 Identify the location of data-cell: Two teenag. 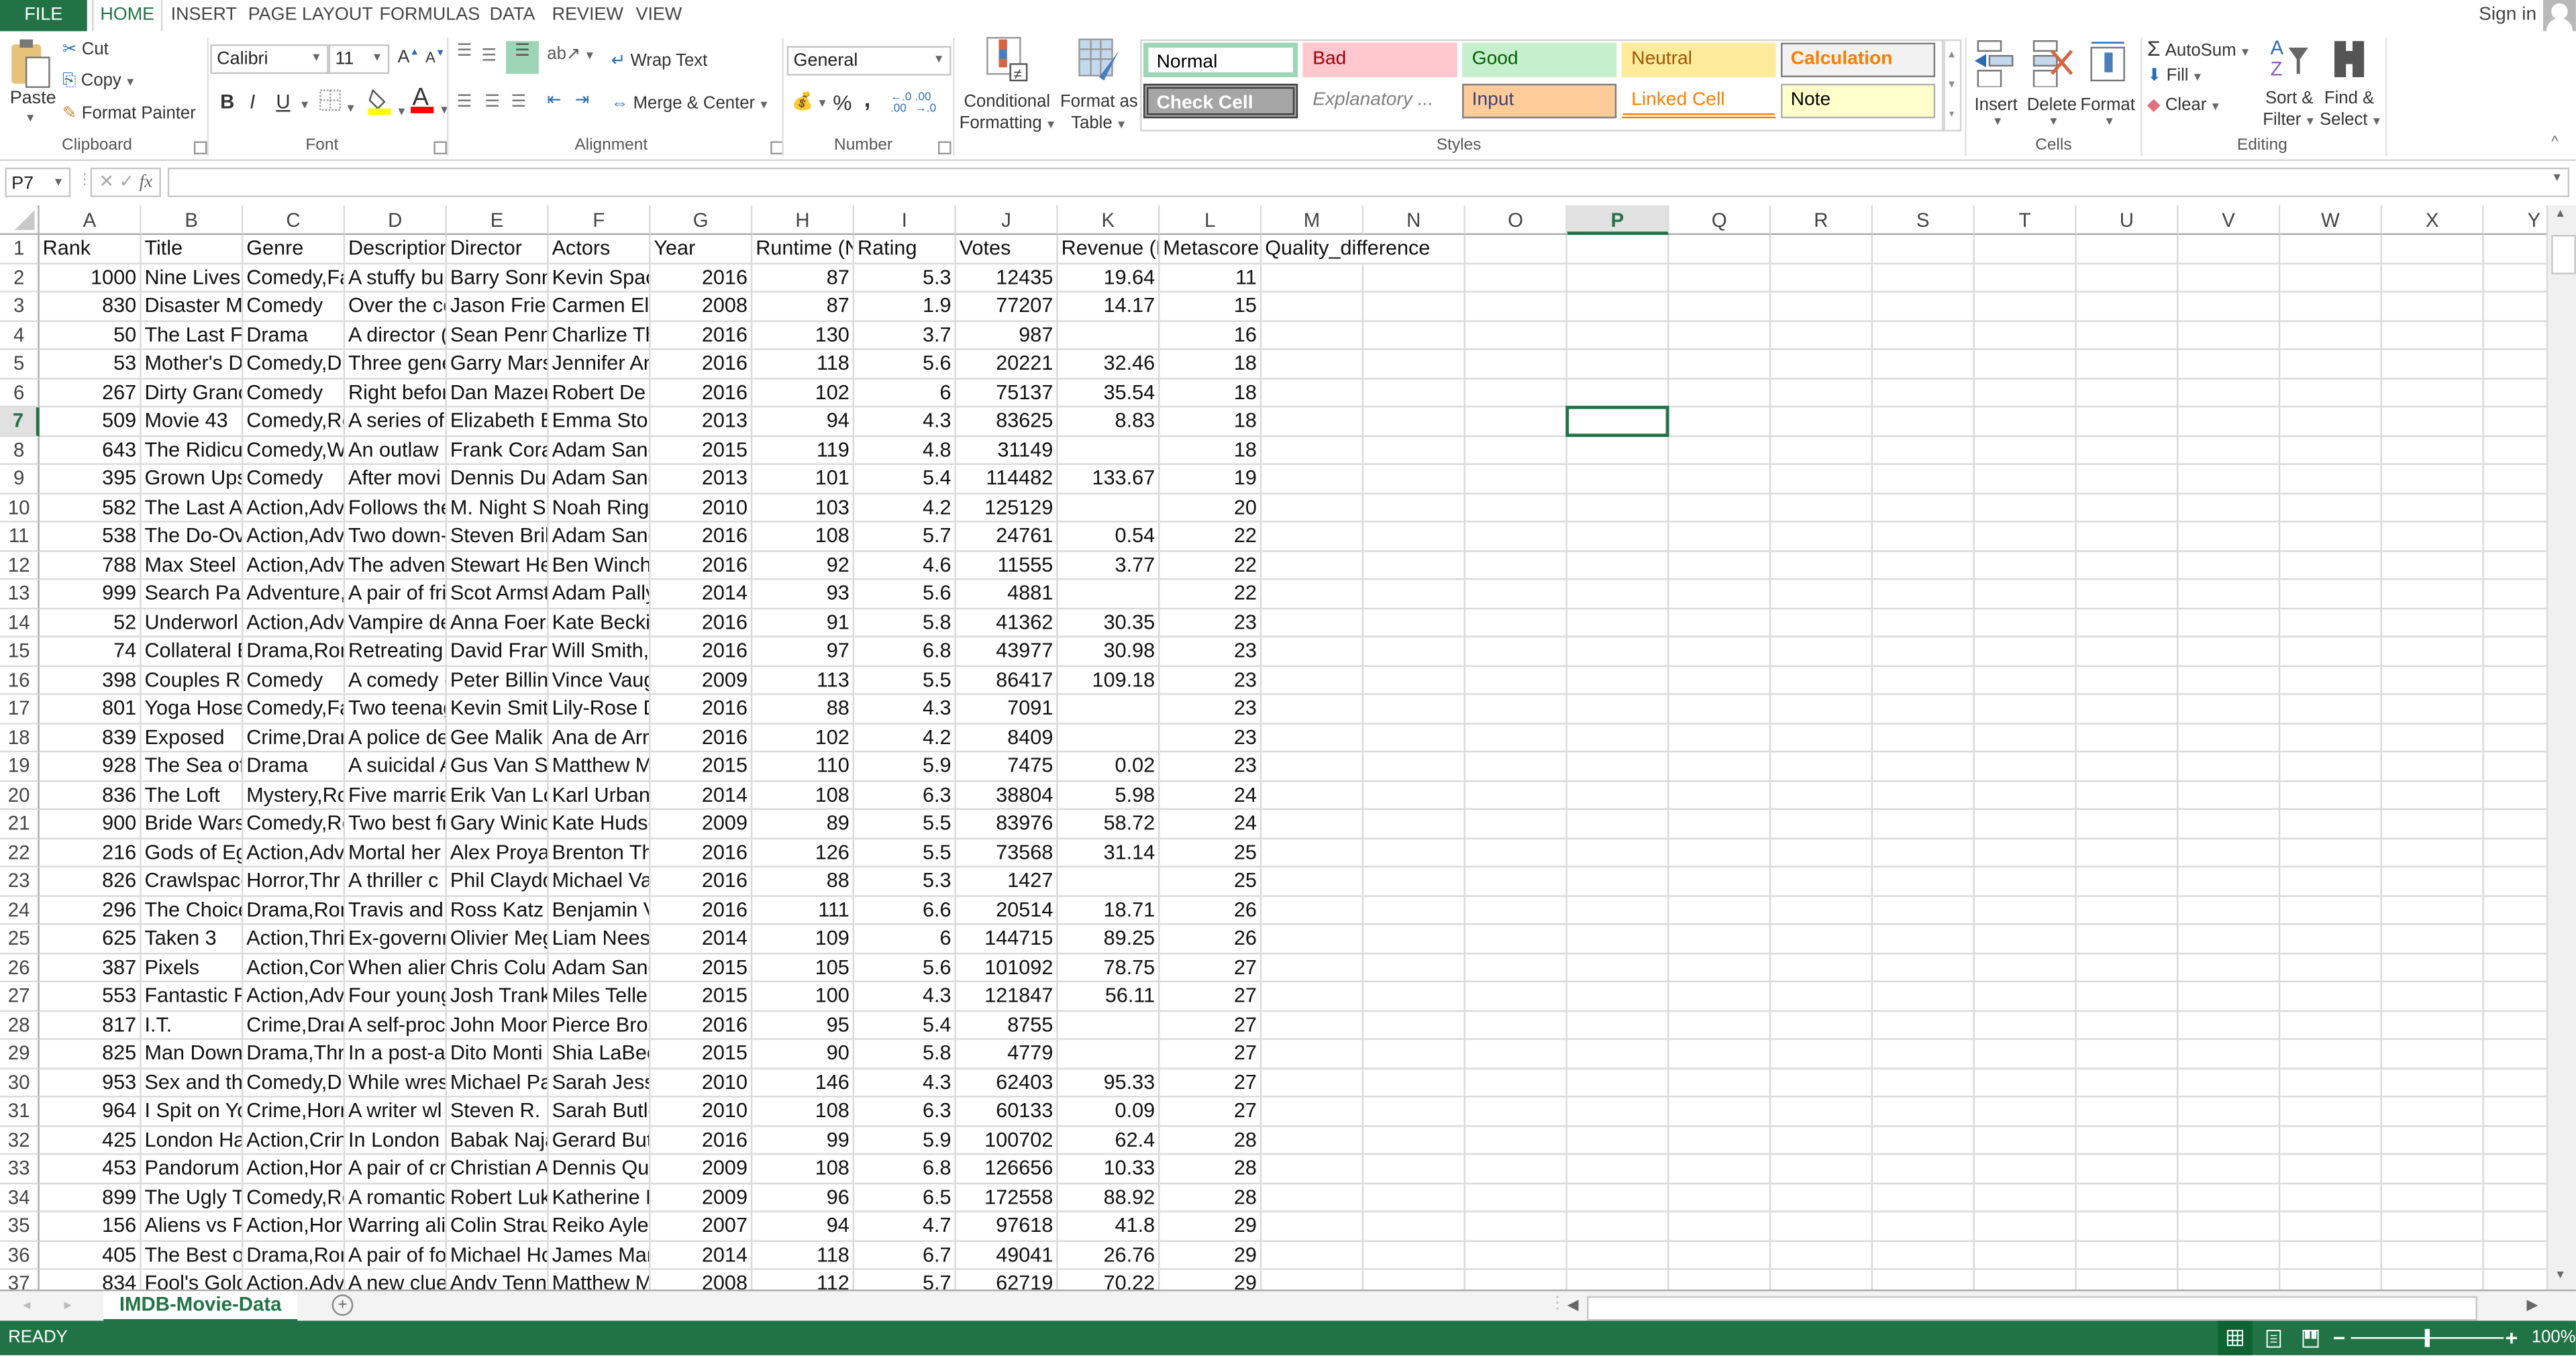
(396, 709).